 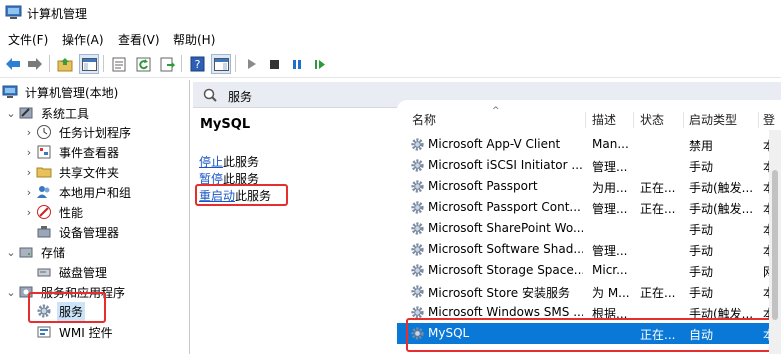 What do you see at coordinates (713, 119) in the screenshot?
I see `column-startup-header: 启动类型` at bounding box center [713, 119].